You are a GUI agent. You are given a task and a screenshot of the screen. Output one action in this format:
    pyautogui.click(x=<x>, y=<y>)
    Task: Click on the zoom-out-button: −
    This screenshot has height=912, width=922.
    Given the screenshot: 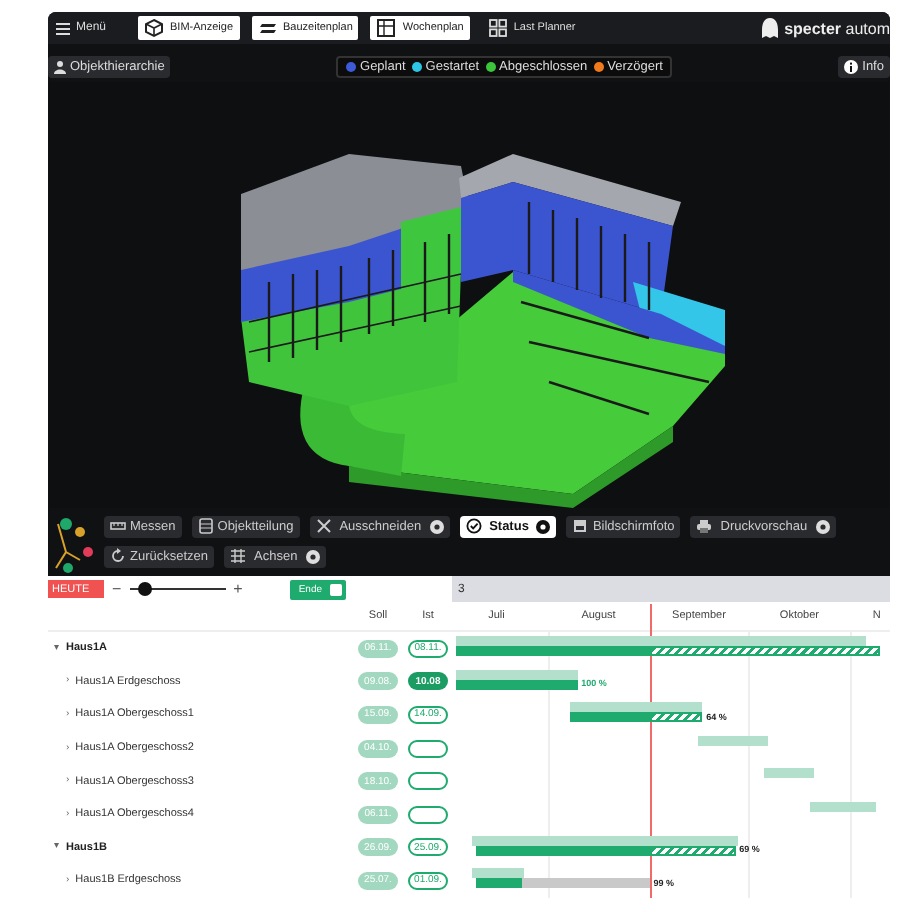 What is the action you would take?
    pyautogui.click(x=117, y=589)
    